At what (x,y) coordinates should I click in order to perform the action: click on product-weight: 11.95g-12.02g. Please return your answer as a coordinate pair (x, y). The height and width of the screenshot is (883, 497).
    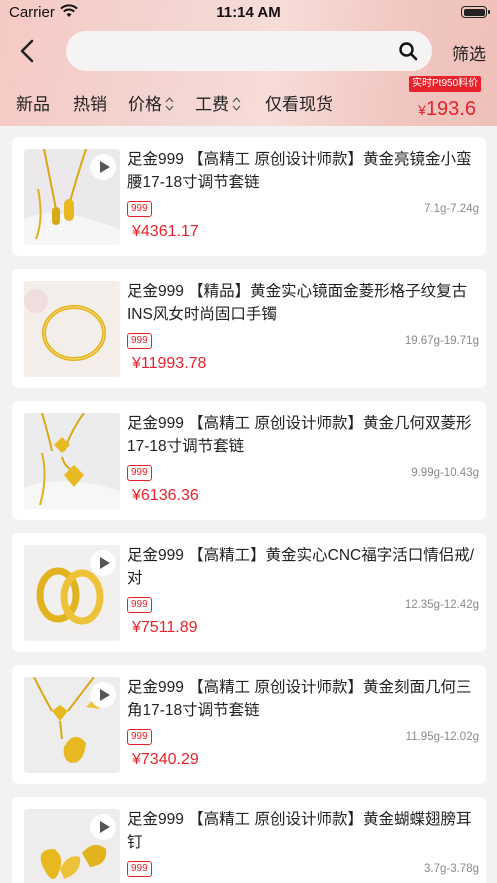
    Looking at the image, I should click on (442, 737).